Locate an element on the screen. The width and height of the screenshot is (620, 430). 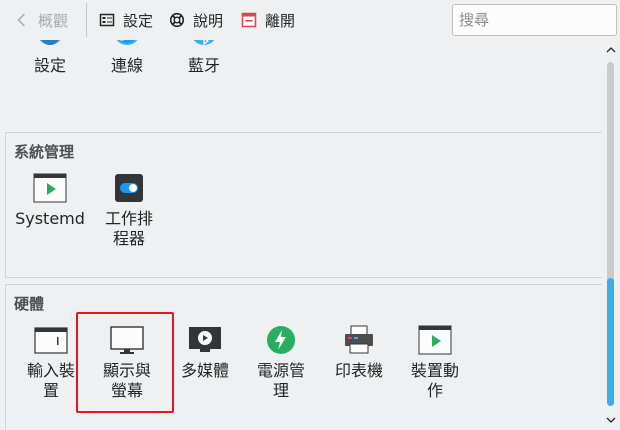
power-management-icon is located at coordinates (281, 340).